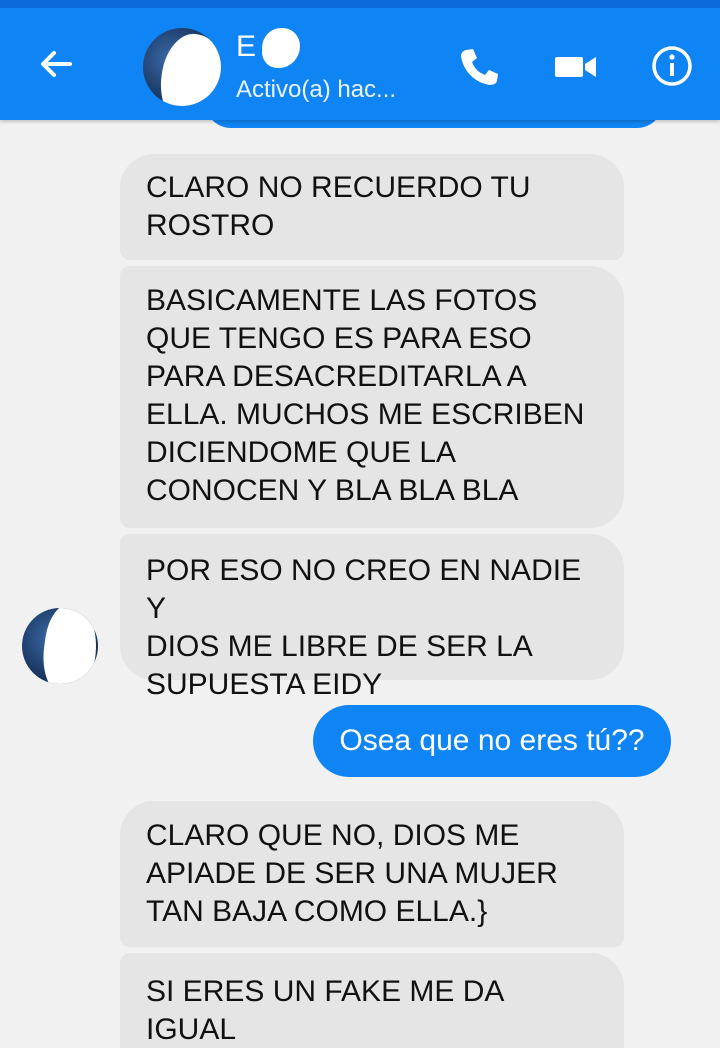 The image size is (720, 1048). I want to click on sender-avatar, so click(60, 646).